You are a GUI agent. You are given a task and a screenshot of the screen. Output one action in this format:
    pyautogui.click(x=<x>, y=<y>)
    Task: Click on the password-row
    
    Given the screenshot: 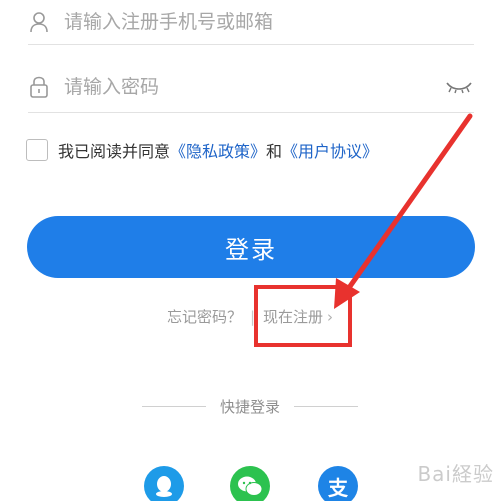 What is the action you would take?
    pyautogui.click(x=251, y=87)
    